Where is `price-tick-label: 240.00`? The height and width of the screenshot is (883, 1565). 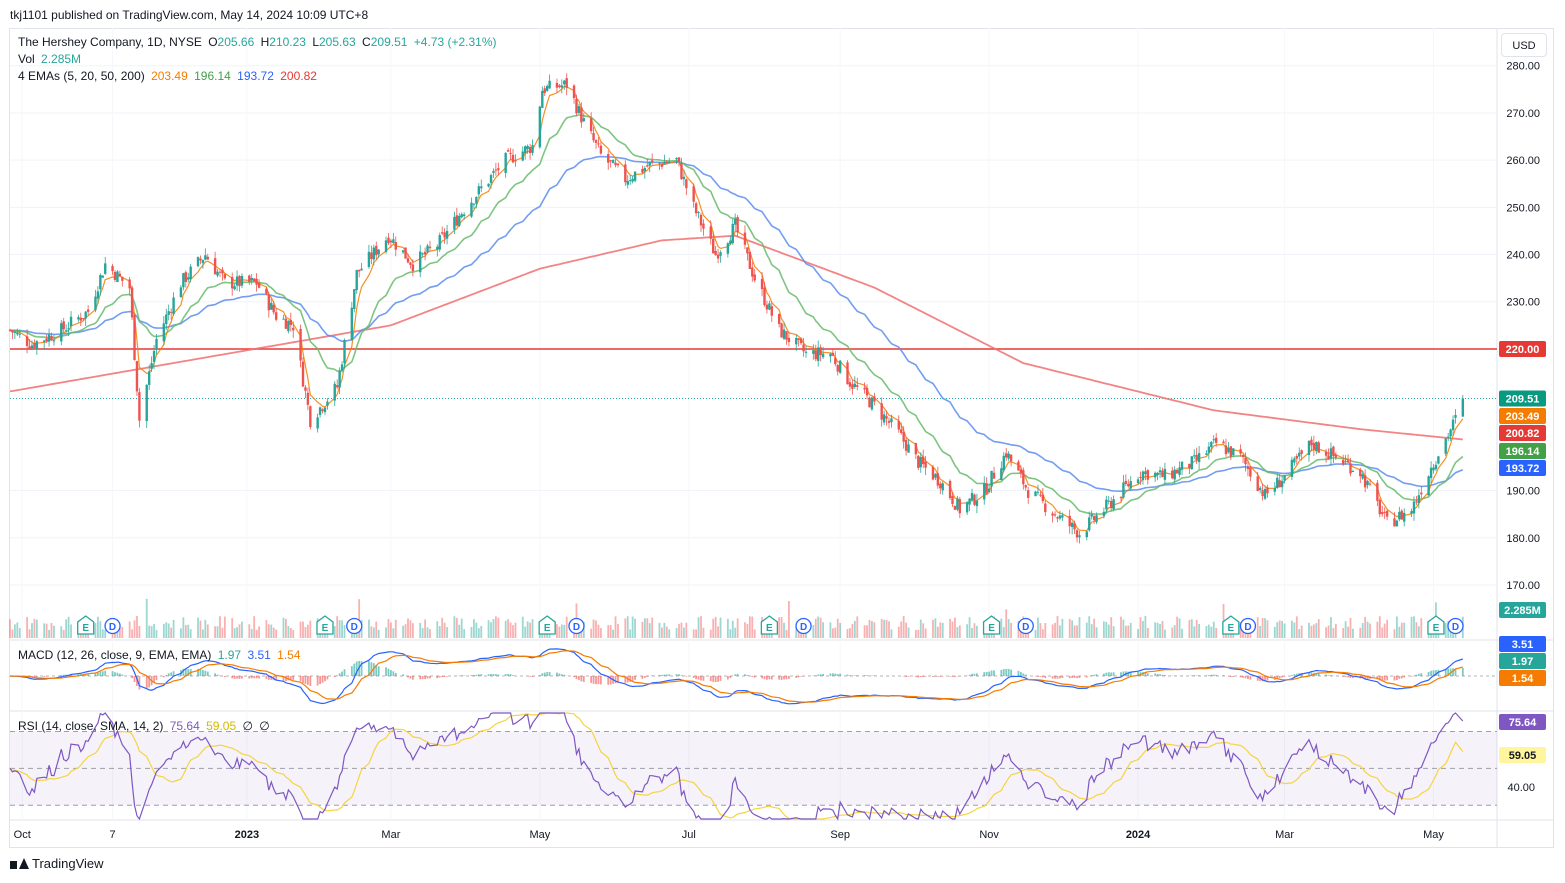
price-tick-label: 240.00 is located at coordinates (1523, 256).